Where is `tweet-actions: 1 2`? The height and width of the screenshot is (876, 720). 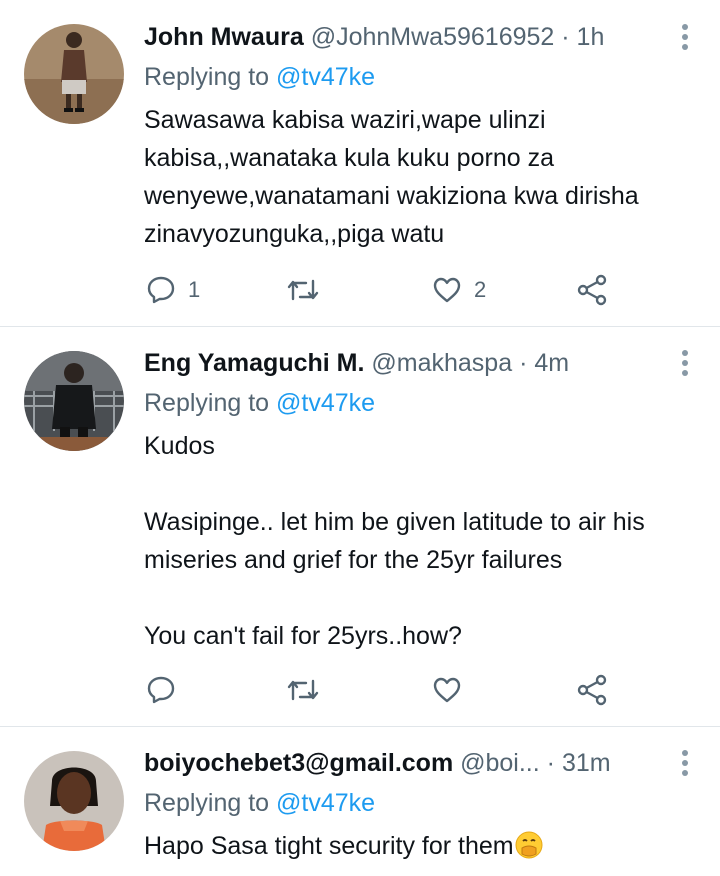 tweet-actions: 1 2 is located at coordinates (394, 290).